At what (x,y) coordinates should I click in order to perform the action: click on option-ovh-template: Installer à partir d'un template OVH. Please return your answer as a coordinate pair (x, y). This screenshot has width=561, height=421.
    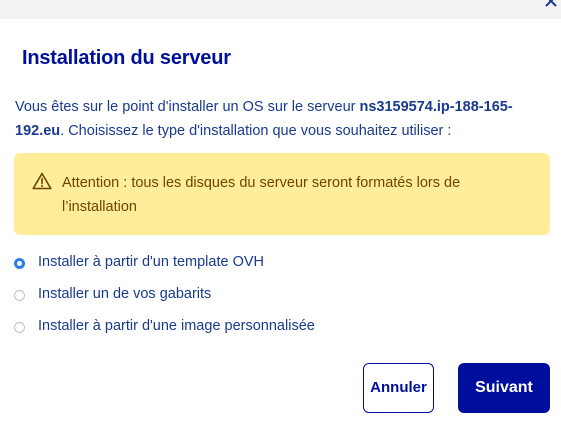
    Looking at the image, I should click on (214, 264).